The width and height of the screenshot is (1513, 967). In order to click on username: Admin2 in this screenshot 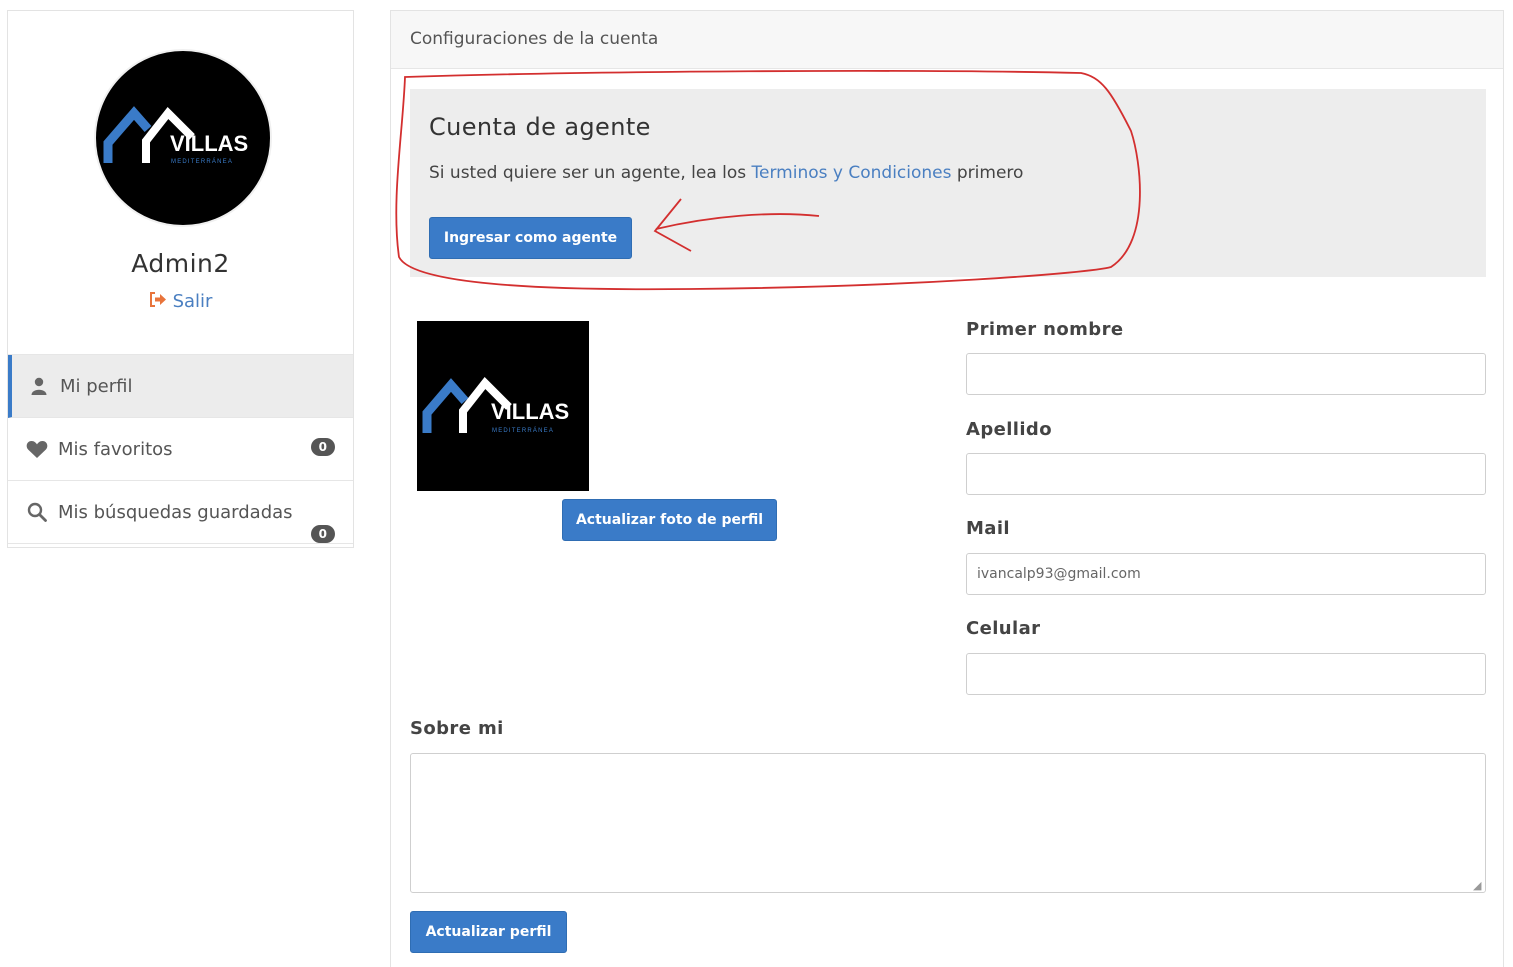, I will do `click(180, 263)`.